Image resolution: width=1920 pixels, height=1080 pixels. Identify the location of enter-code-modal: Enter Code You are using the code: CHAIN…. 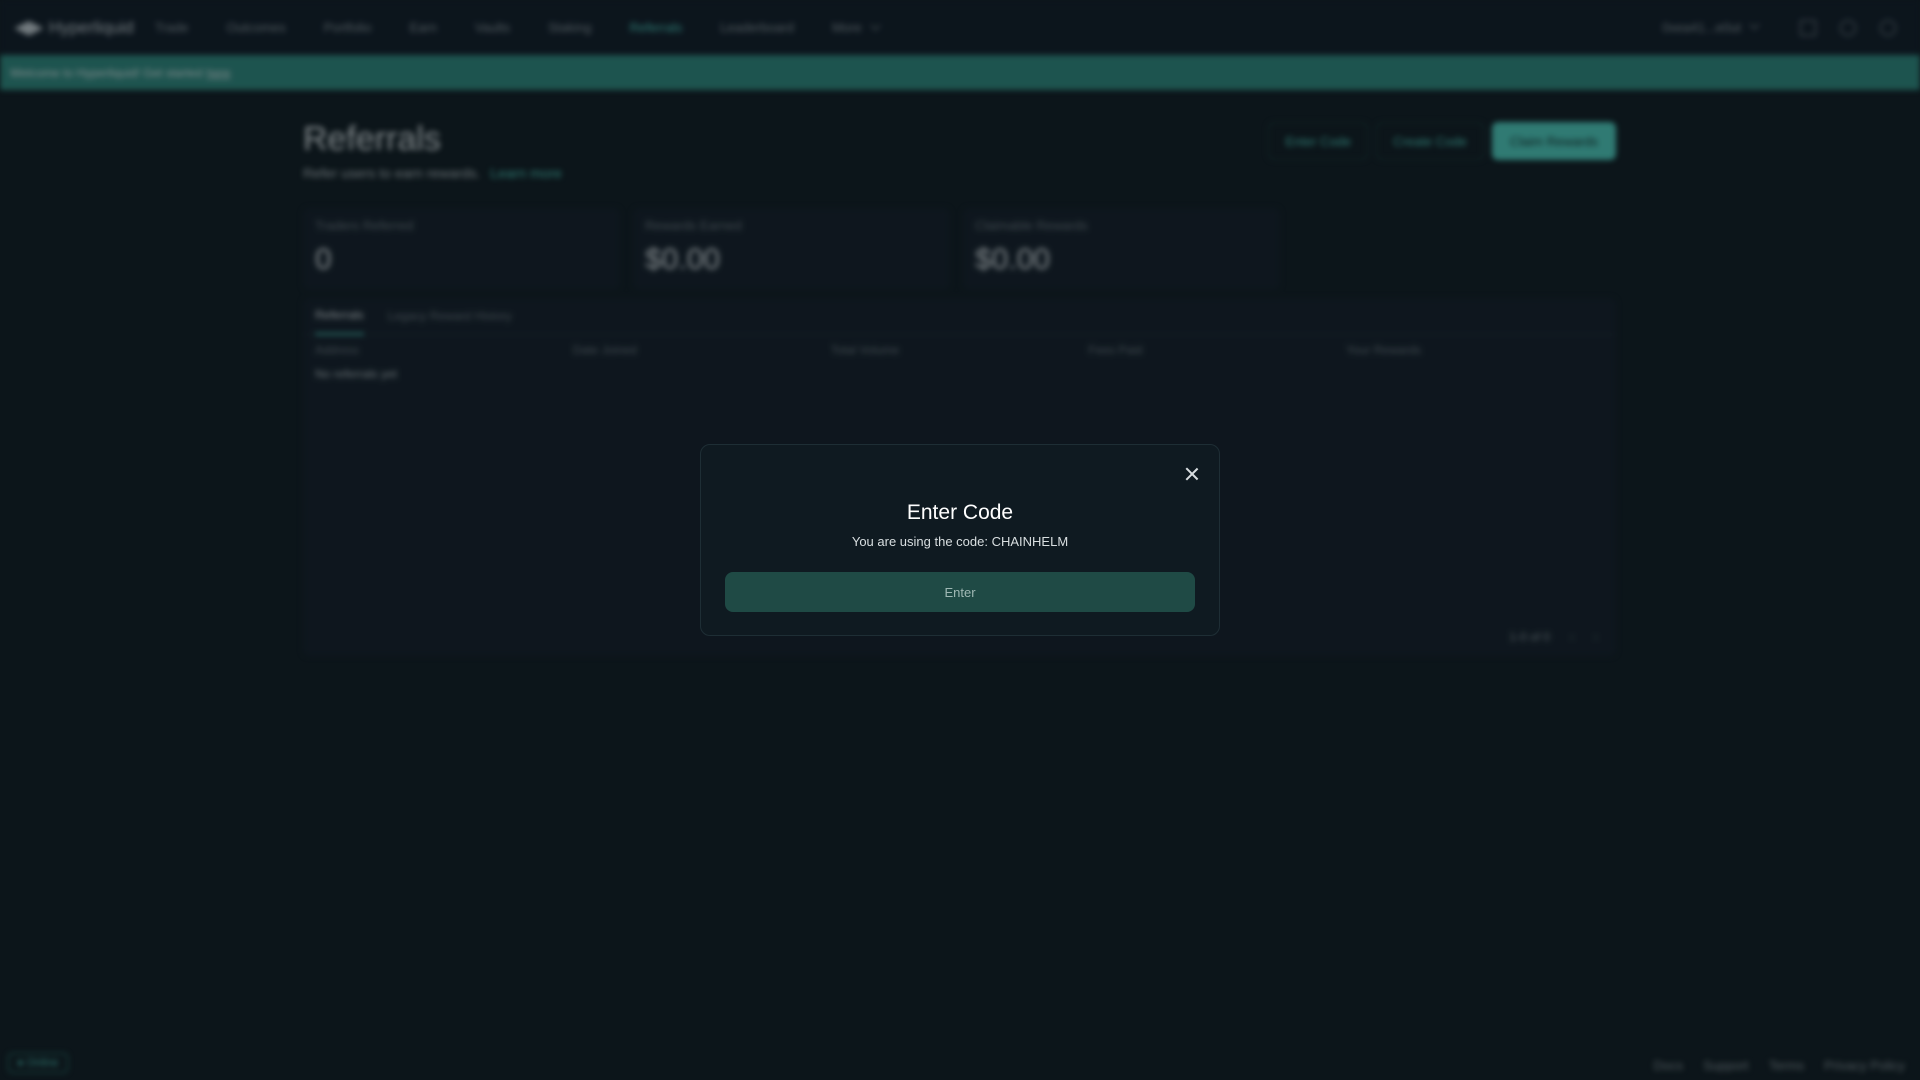
(960, 540).